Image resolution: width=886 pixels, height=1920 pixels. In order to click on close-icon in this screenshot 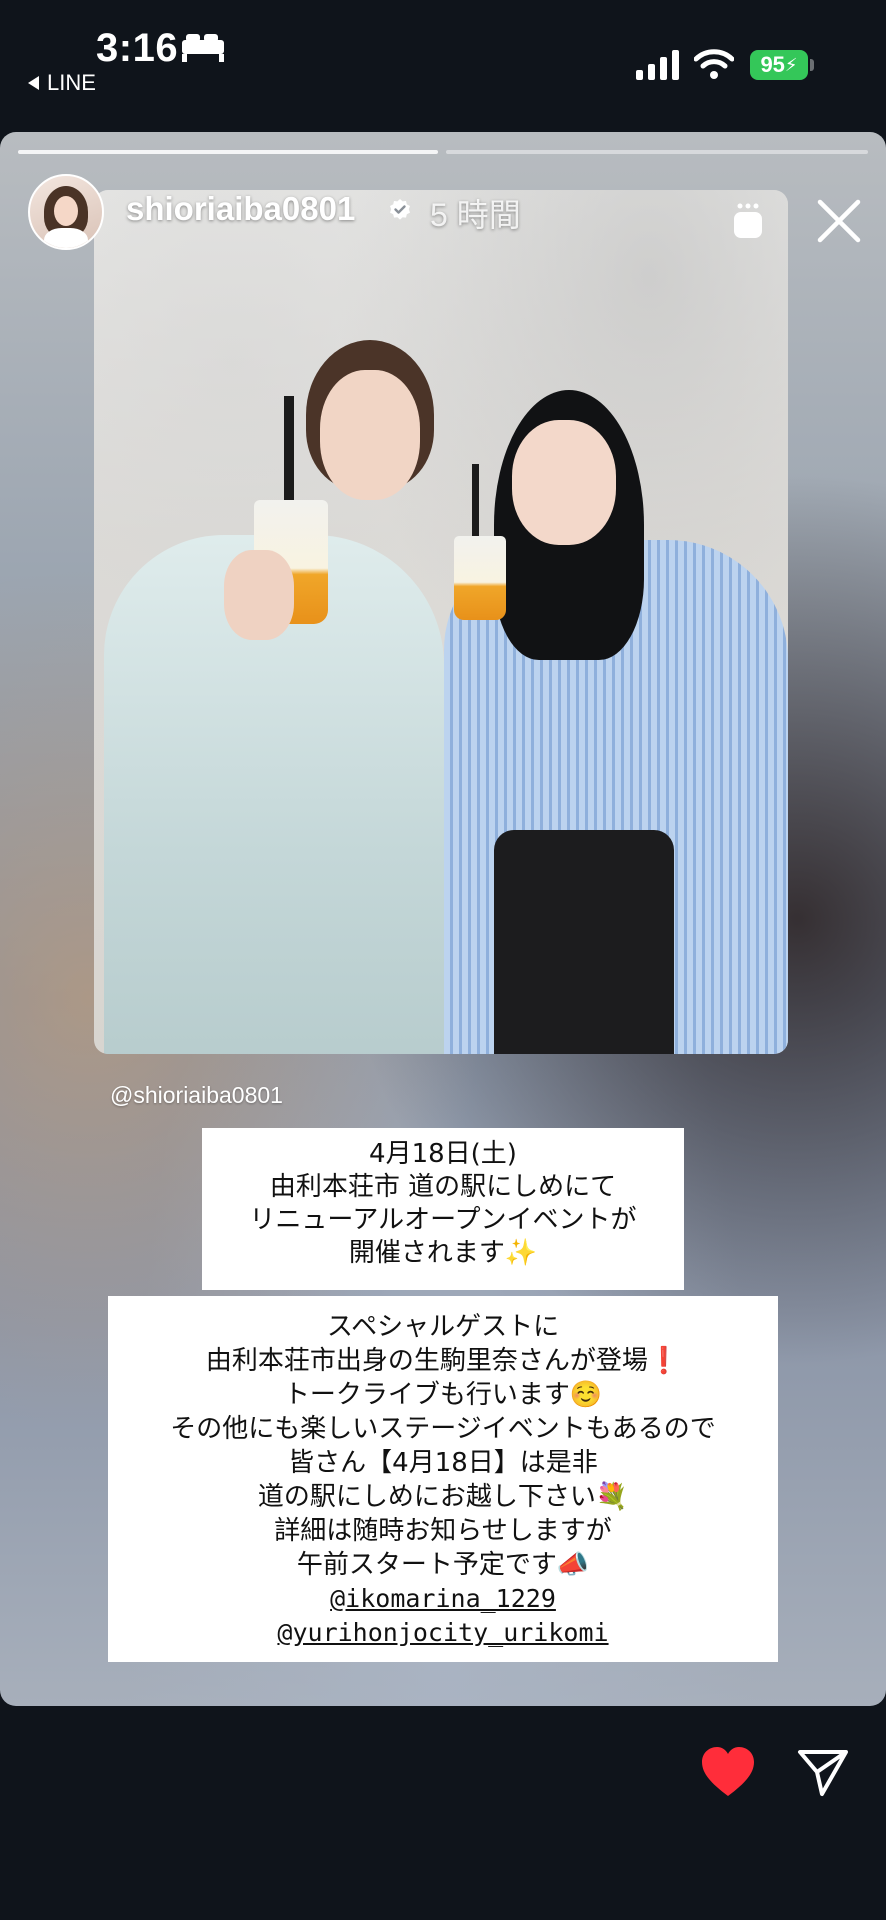, I will do `click(839, 221)`.